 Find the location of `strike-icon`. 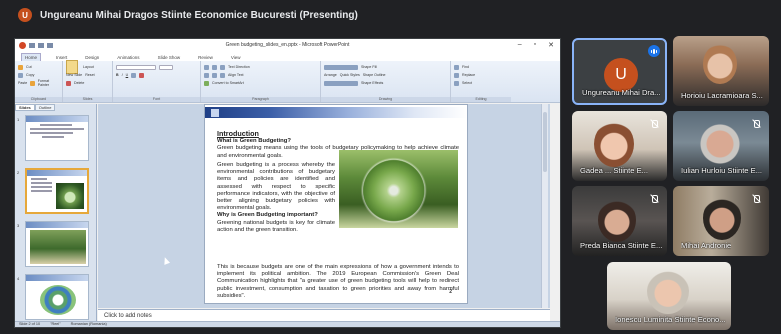

strike-icon is located at coordinates (134, 75).